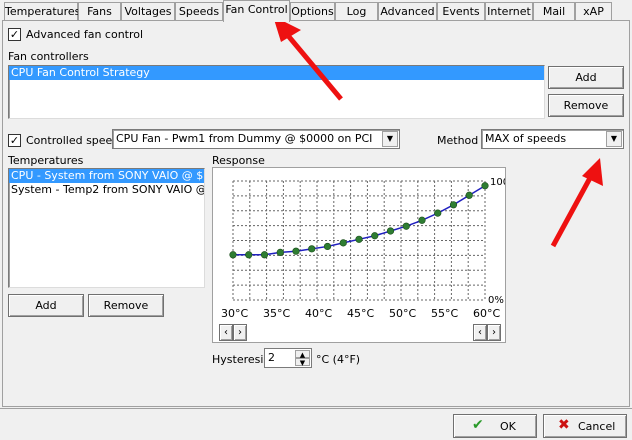  Describe the element at coordinates (14, 34) in the screenshot. I see `advanced-fan-control-checkbox: ✓` at that location.